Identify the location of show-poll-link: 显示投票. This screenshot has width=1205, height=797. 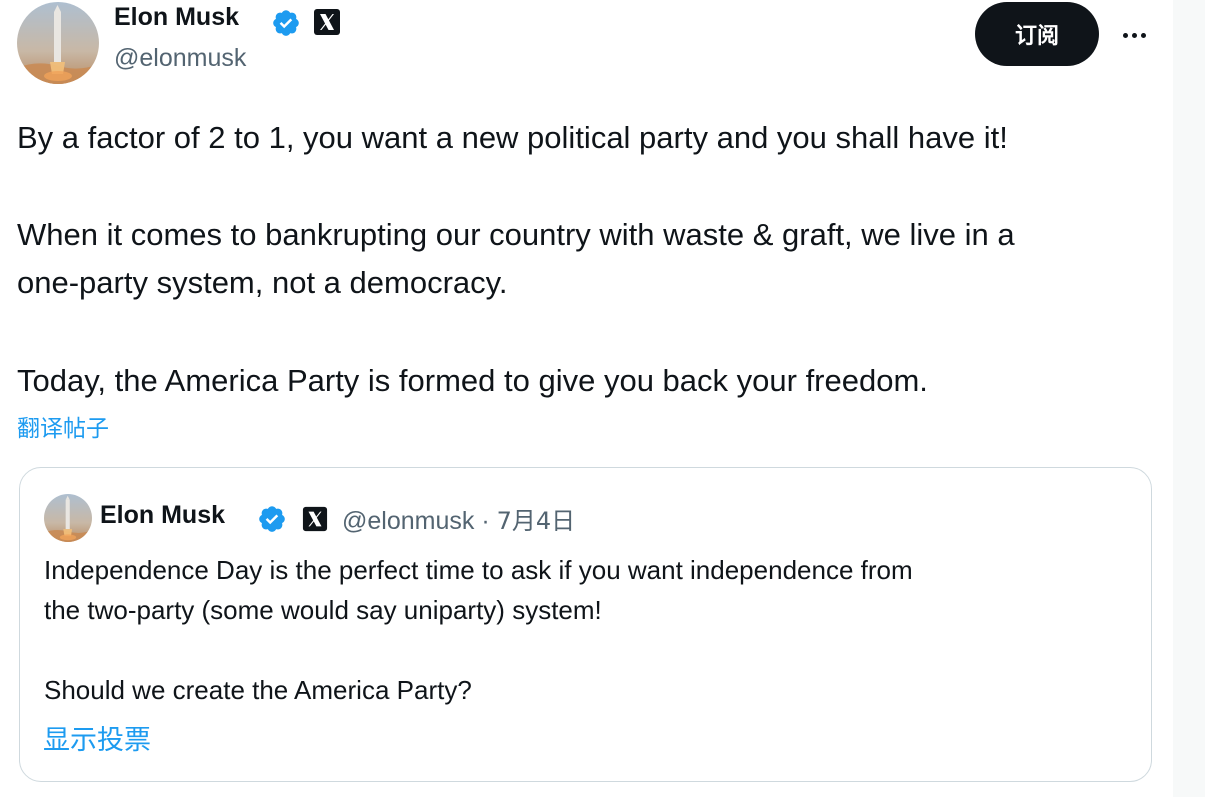
(97, 737).